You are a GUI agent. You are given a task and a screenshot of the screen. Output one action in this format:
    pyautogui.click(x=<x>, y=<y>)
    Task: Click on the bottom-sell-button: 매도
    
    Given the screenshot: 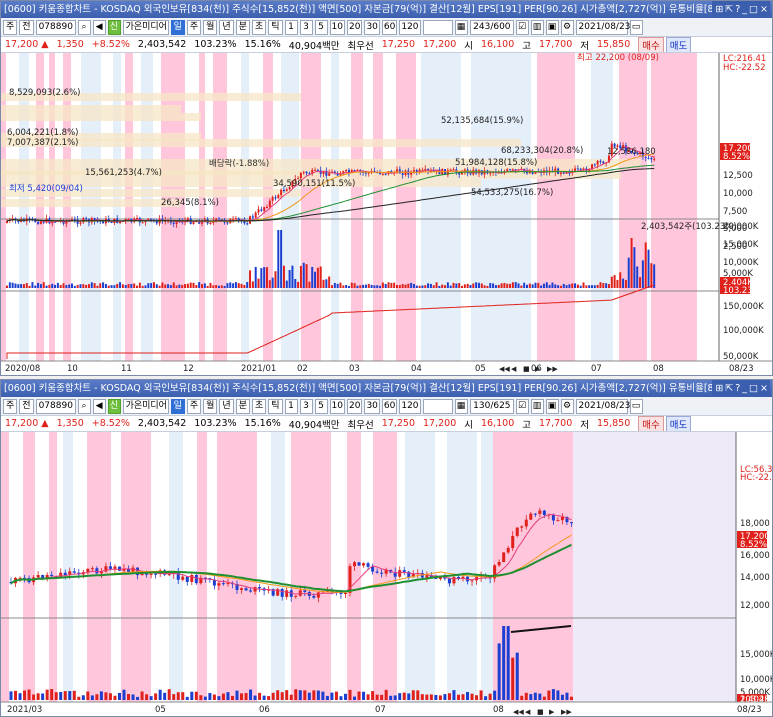 What is the action you would take?
    pyautogui.click(x=678, y=423)
    